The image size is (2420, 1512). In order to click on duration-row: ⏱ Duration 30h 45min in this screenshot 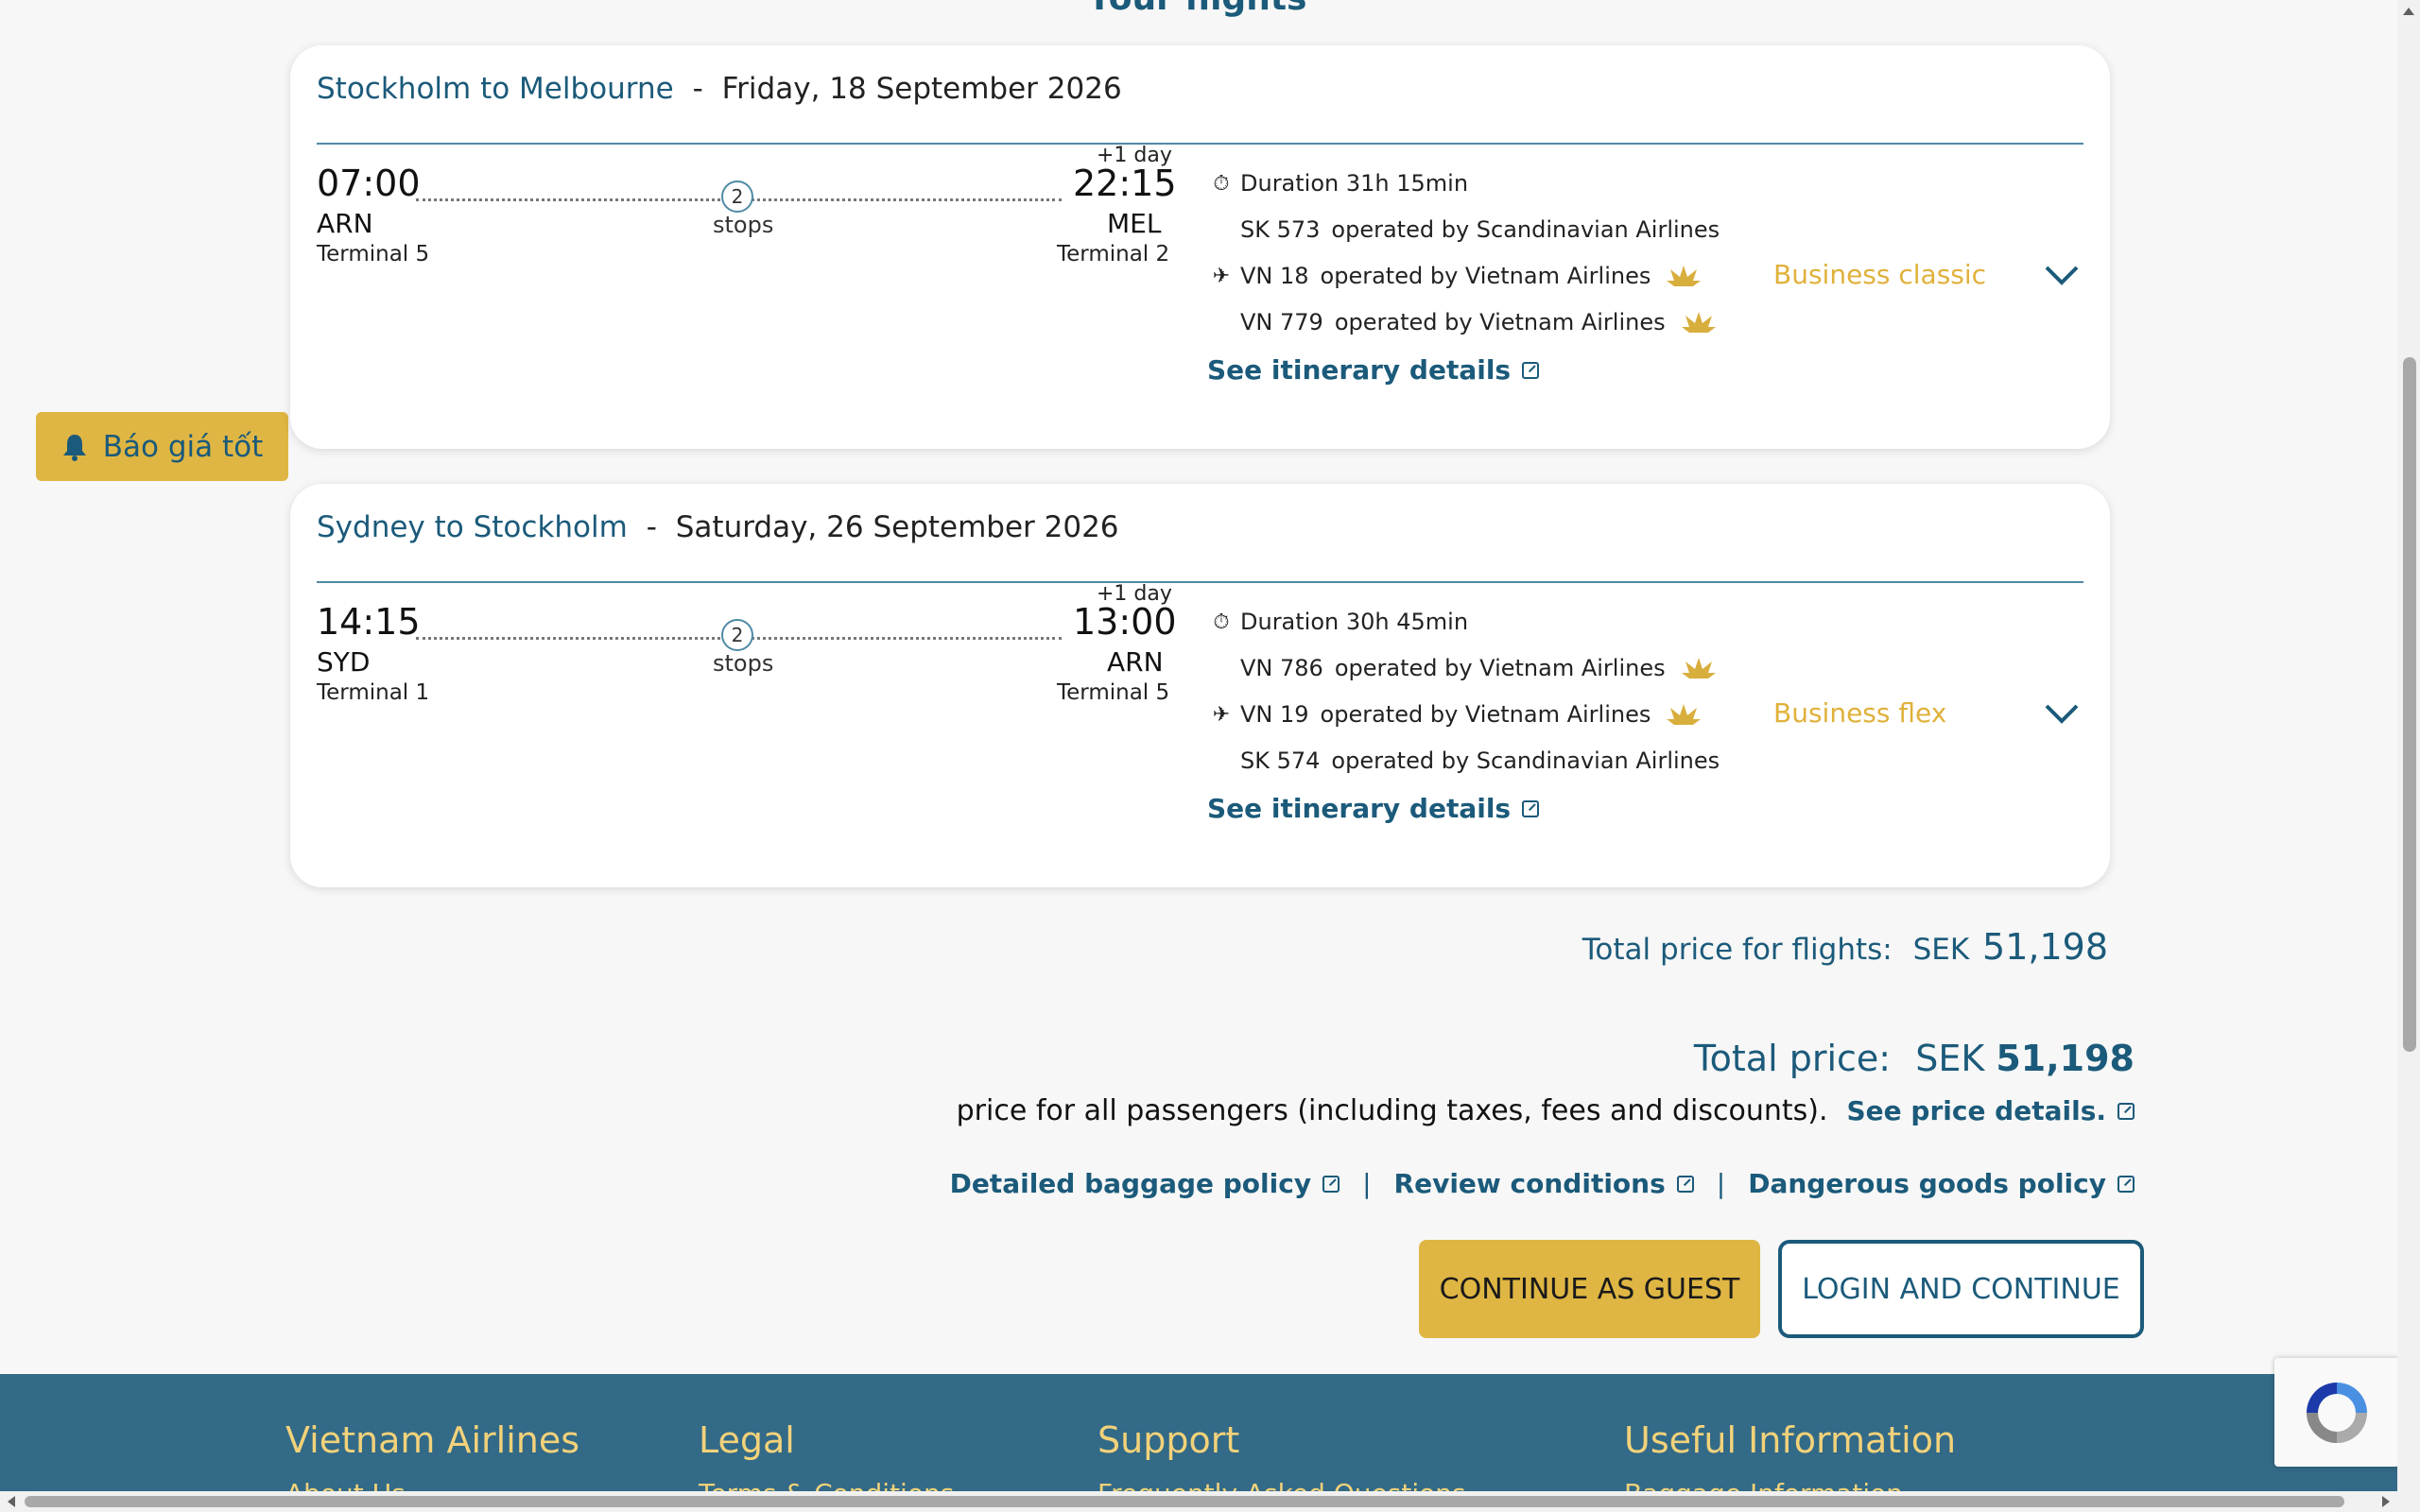, I will do `click(1341, 622)`.